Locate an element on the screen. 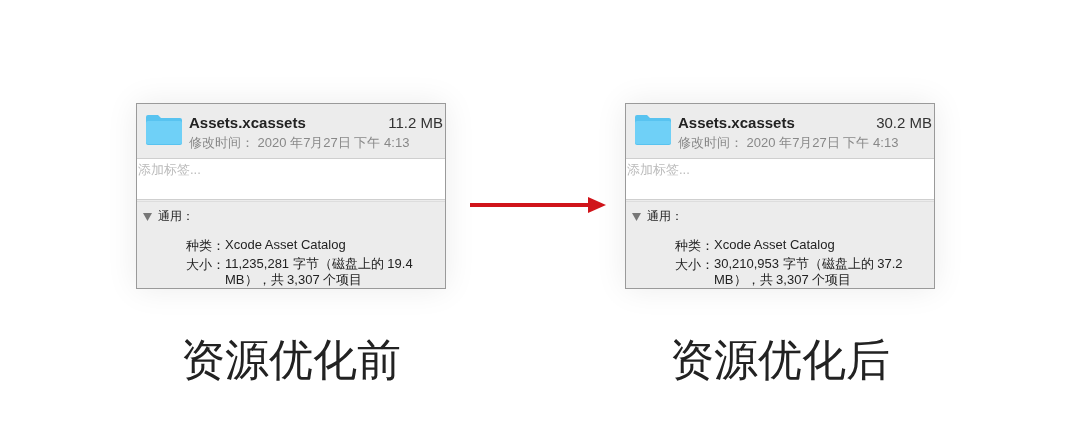 The image size is (1080, 439). field-value: 30,210,953 字节（磁盘上的 37.2 MB），共 3,307 个项目 is located at coordinates (809, 272).